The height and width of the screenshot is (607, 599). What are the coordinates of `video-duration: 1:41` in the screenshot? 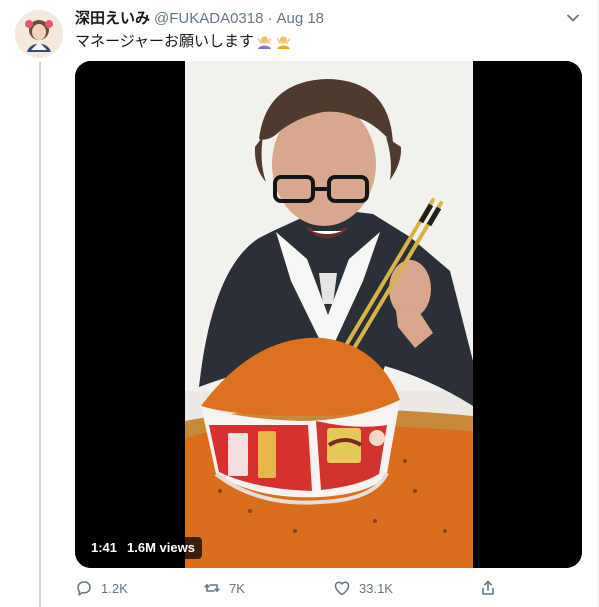 It's located at (104, 547).